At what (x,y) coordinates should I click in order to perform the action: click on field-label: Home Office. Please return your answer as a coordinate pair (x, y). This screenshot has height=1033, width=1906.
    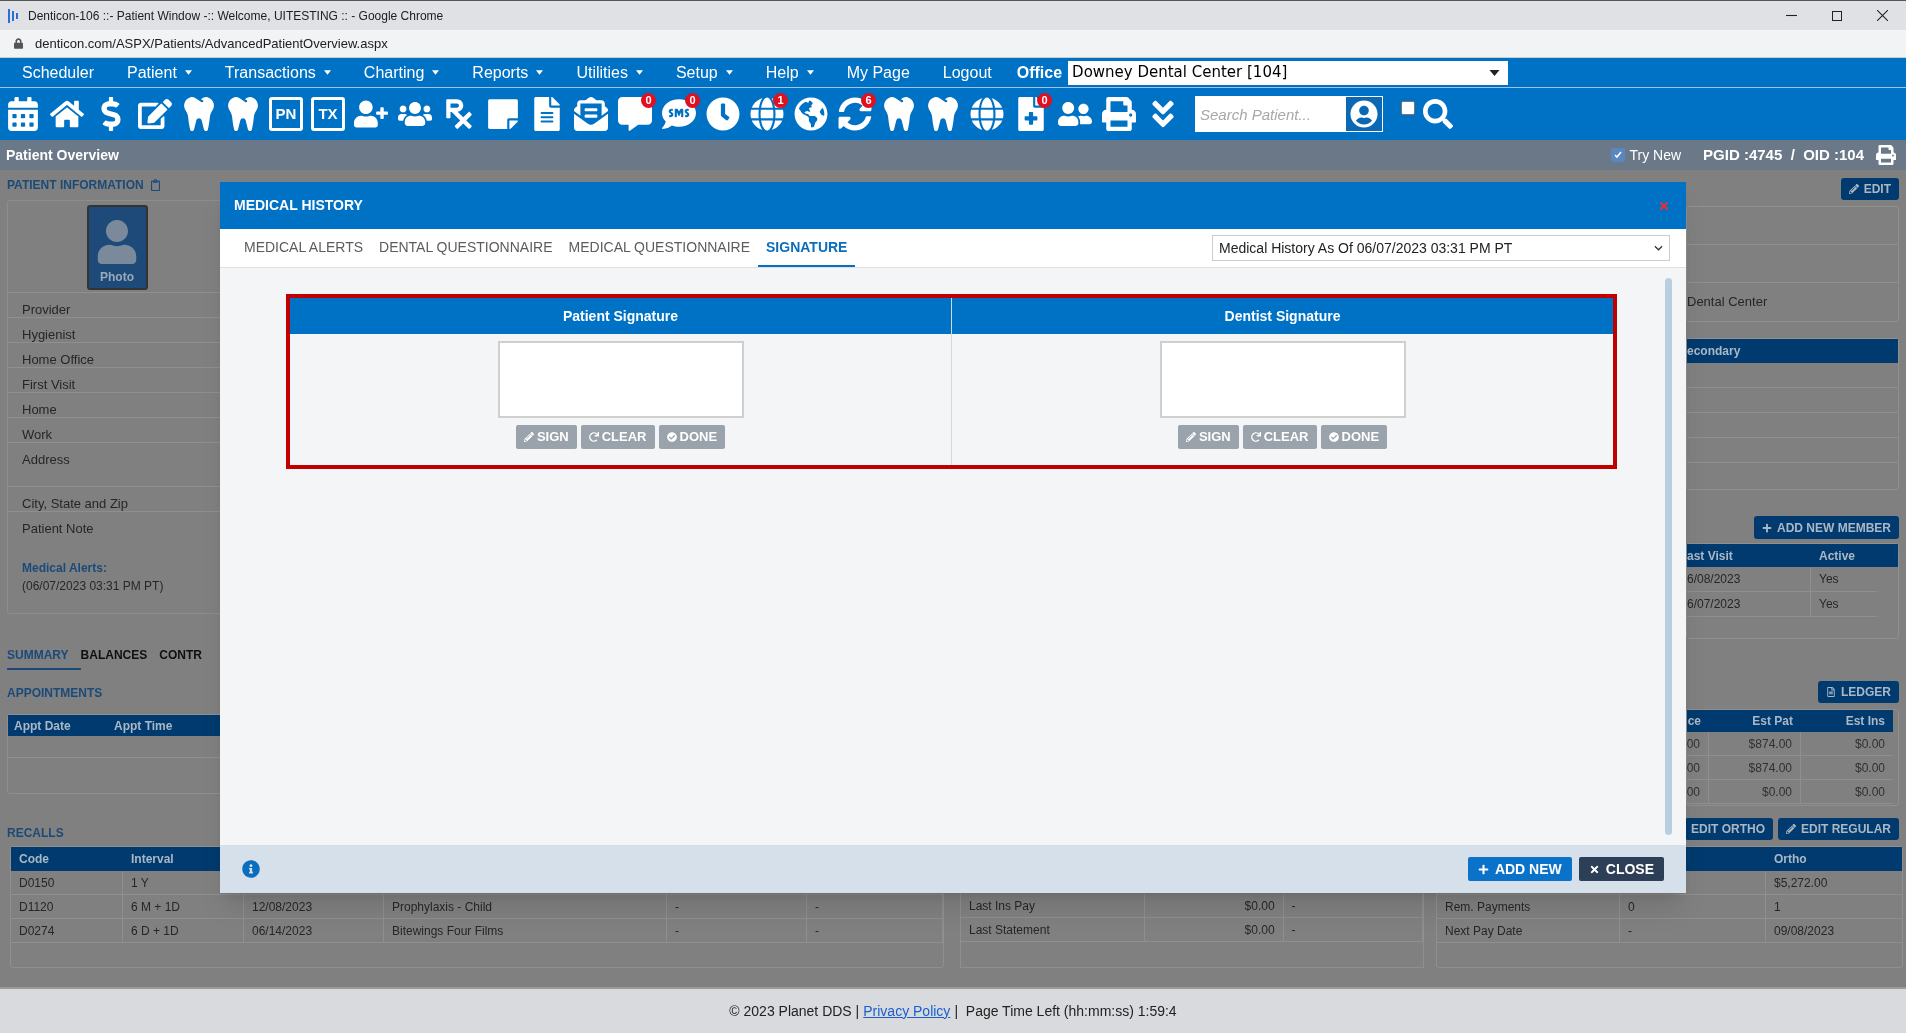
    Looking at the image, I should click on (58, 359).